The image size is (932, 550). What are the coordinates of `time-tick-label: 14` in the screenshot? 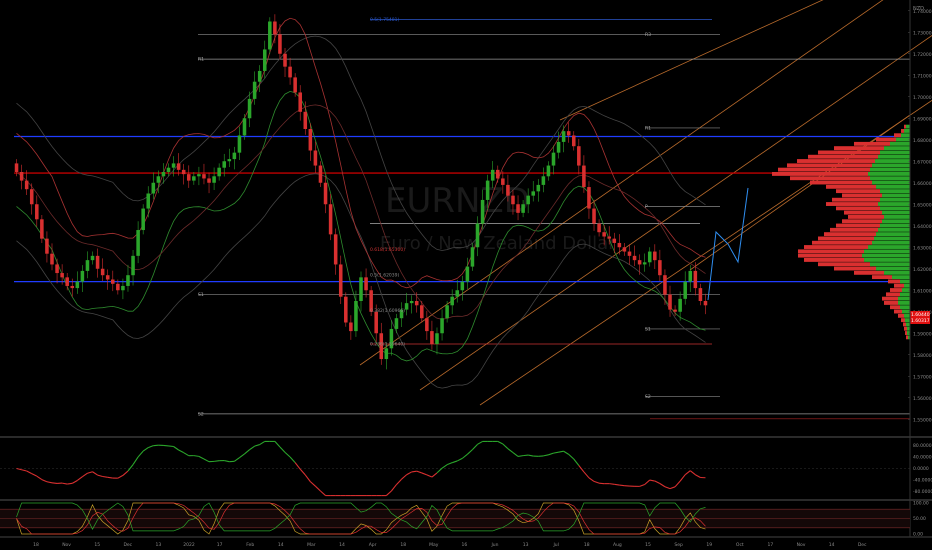 It's located at (281, 545).